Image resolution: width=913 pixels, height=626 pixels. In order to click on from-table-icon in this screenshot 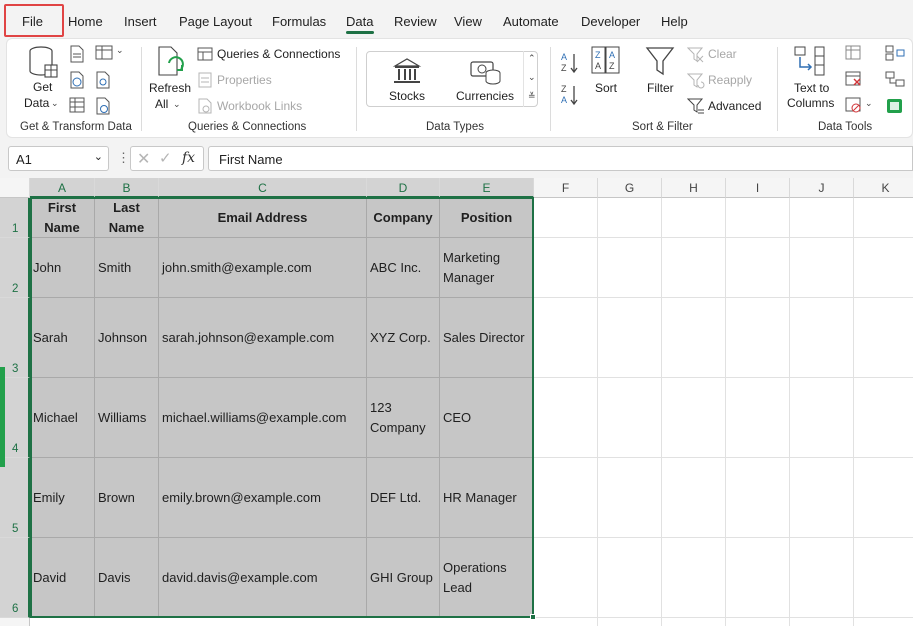, I will do `click(77, 105)`.